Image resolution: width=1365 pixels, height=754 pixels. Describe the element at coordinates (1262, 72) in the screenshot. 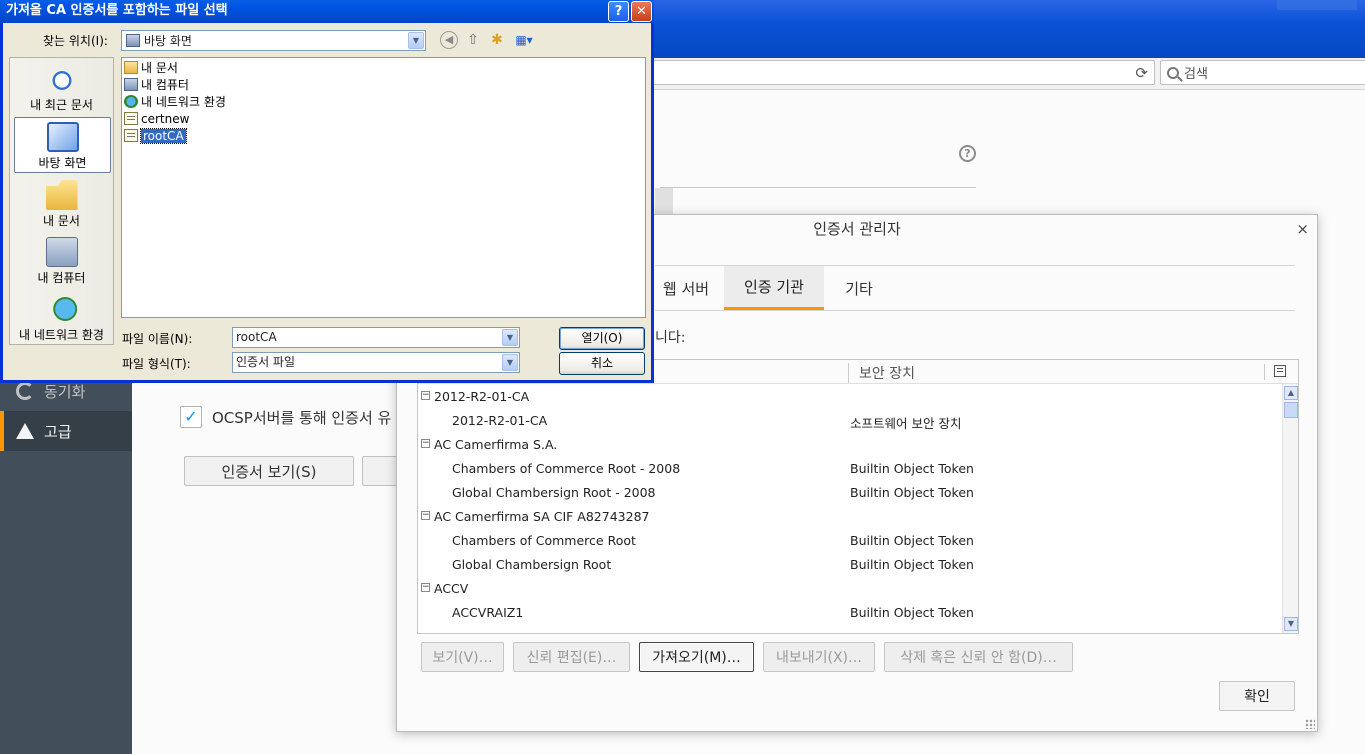

I see `search-input: 검색` at that location.